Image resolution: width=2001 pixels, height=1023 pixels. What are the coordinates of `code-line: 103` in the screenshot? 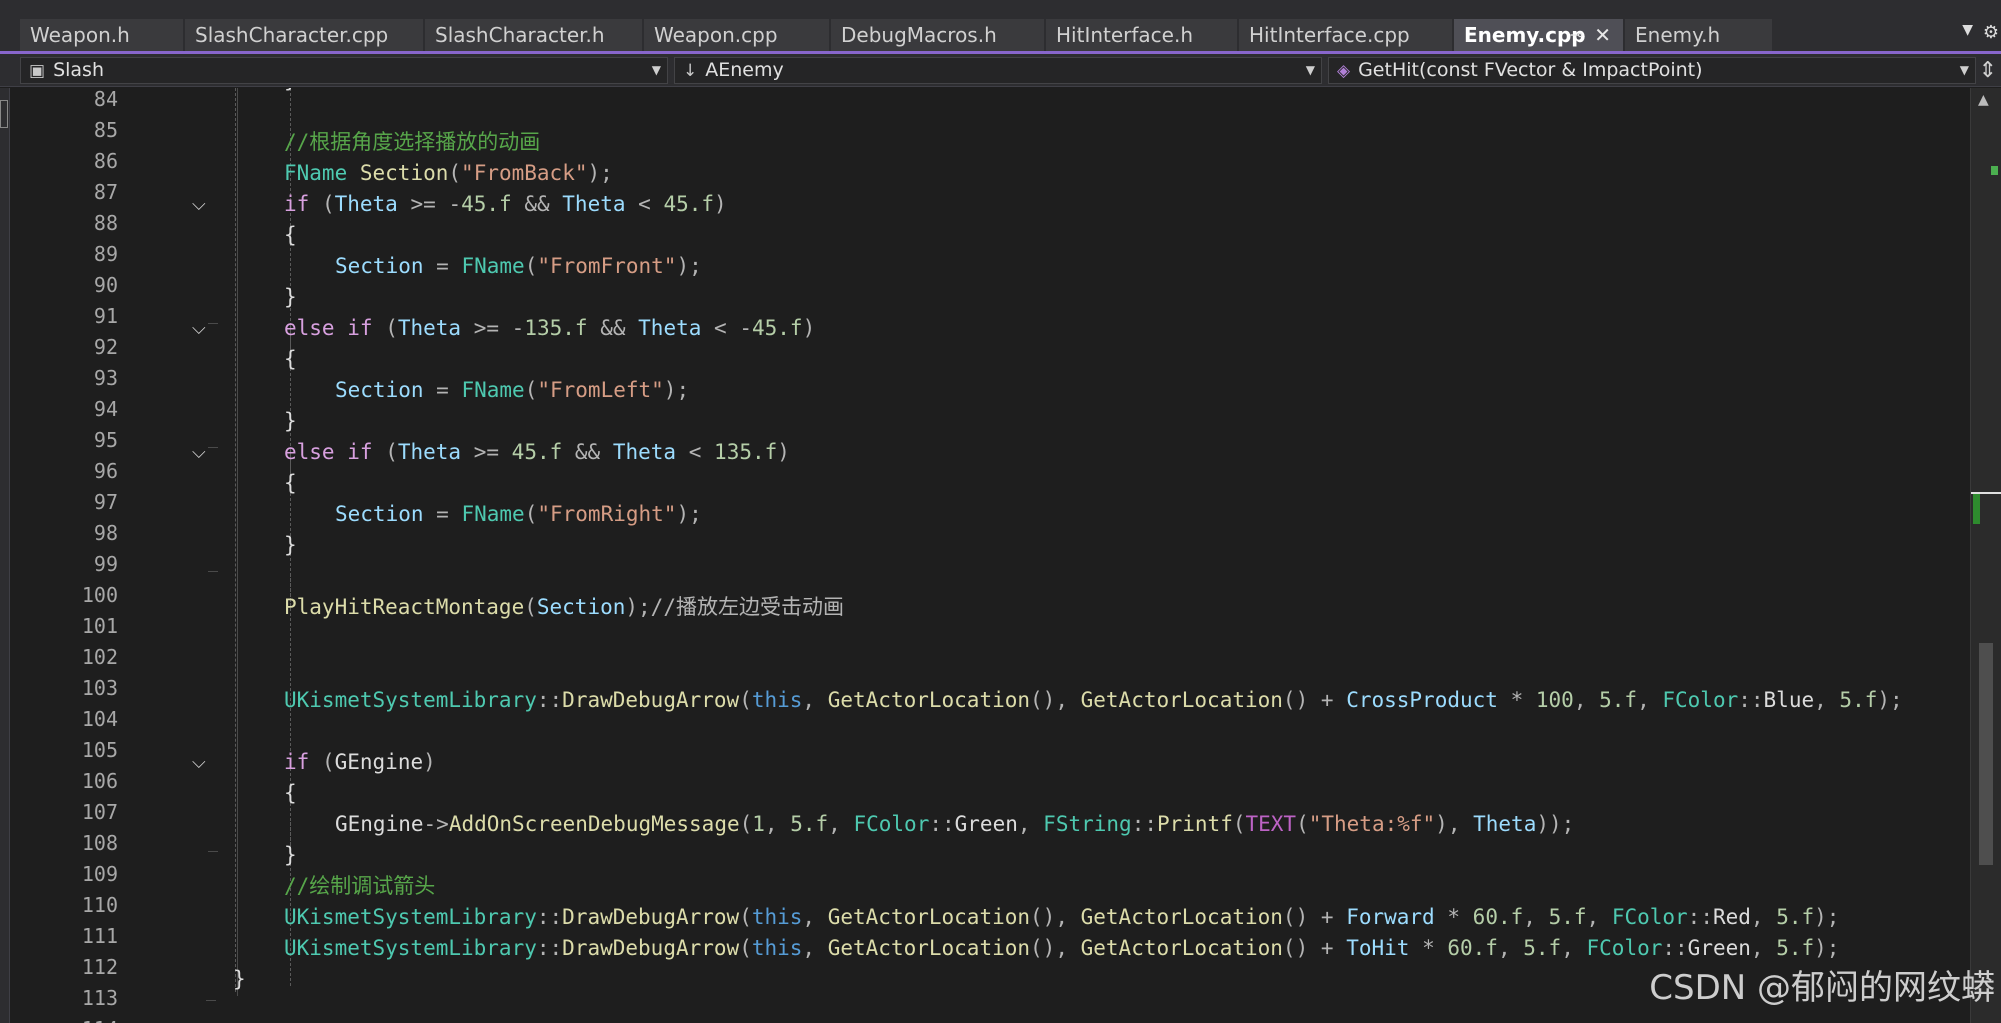 It's located at (1012, 677).